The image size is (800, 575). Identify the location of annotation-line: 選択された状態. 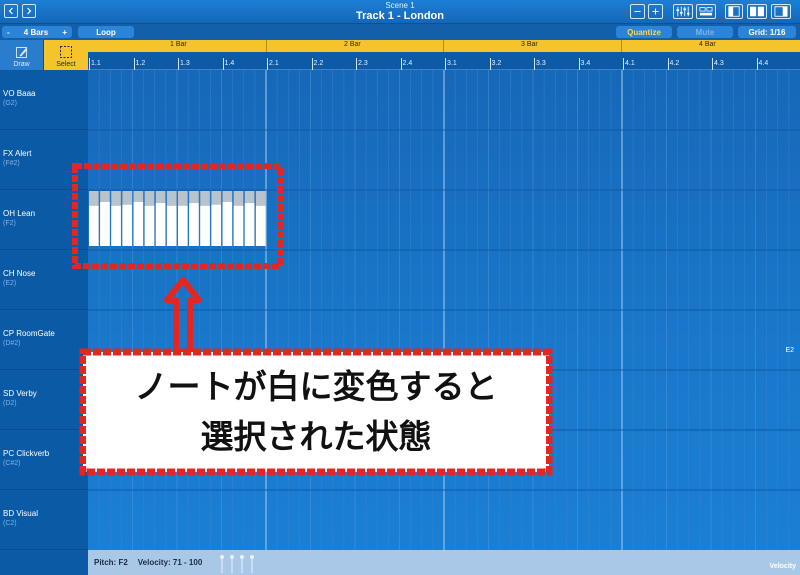
(316, 436).